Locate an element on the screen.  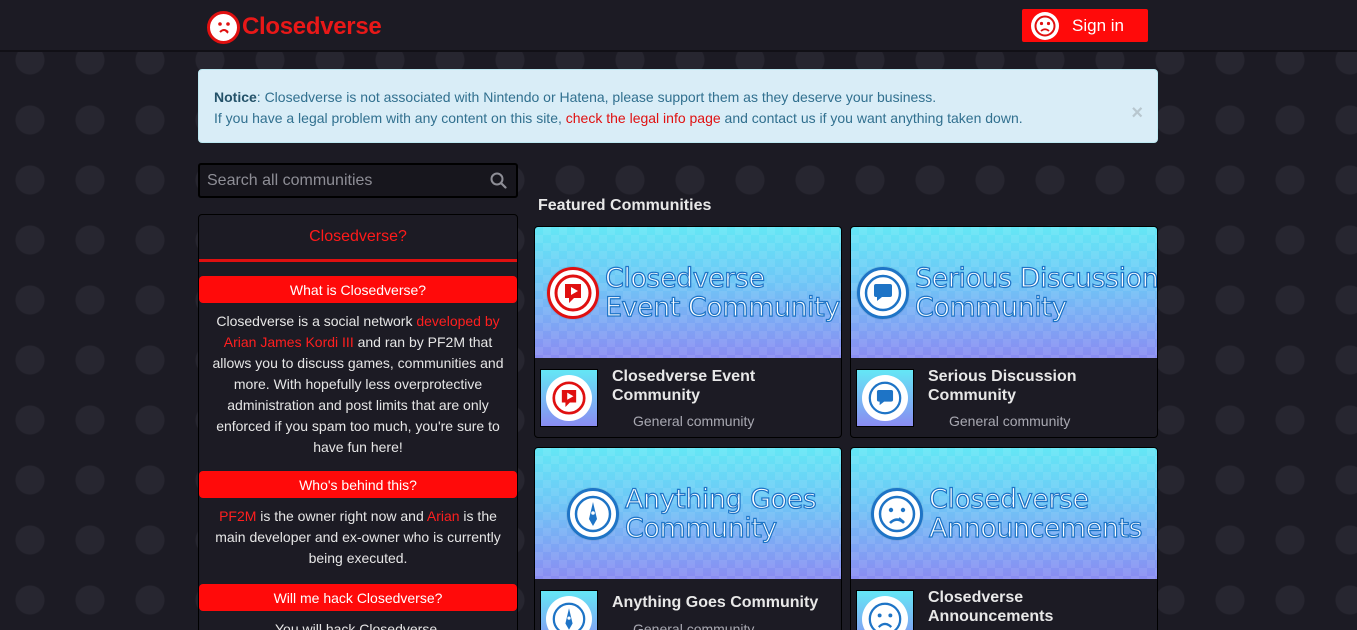
community-banner: Serious Discussion Community is located at coordinates (1004, 292).